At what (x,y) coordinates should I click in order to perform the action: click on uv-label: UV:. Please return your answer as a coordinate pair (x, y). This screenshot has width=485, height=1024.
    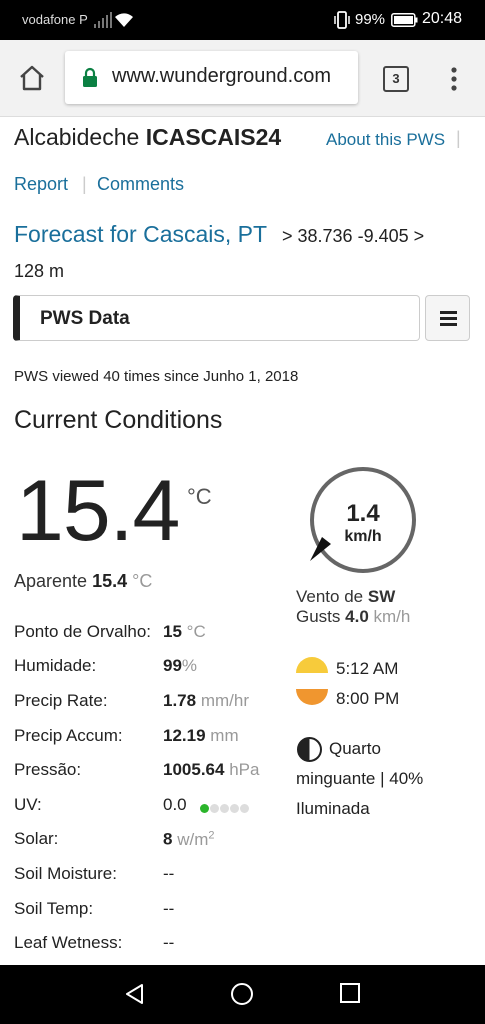
    Looking at the image, I should click on (28, 804).